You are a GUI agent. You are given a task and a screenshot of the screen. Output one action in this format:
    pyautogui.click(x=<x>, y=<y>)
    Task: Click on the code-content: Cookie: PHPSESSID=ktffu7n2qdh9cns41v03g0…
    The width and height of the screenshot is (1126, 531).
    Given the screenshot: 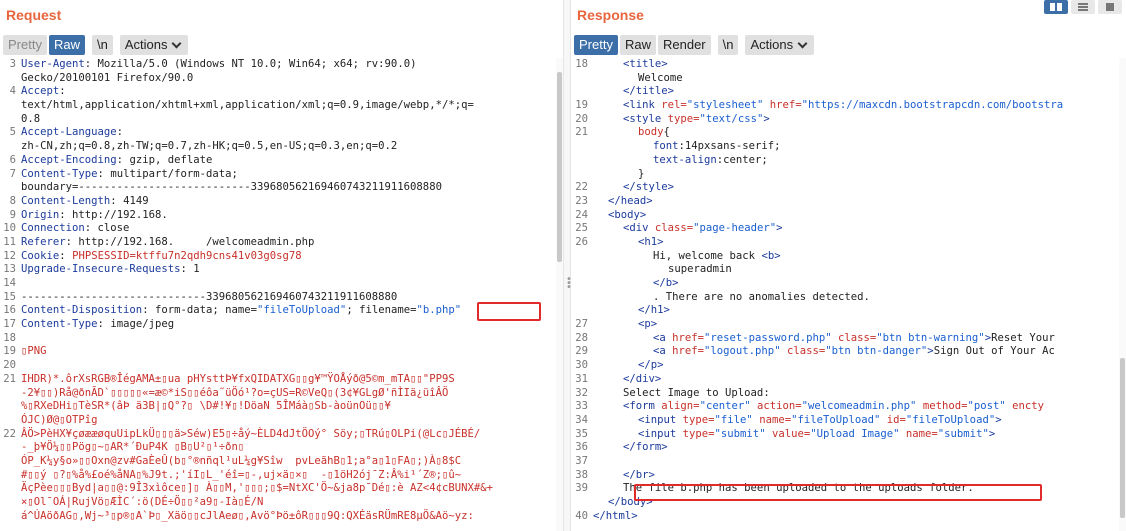 What is the action you would take?
    pyautogui.click(x=161, y=255)
    